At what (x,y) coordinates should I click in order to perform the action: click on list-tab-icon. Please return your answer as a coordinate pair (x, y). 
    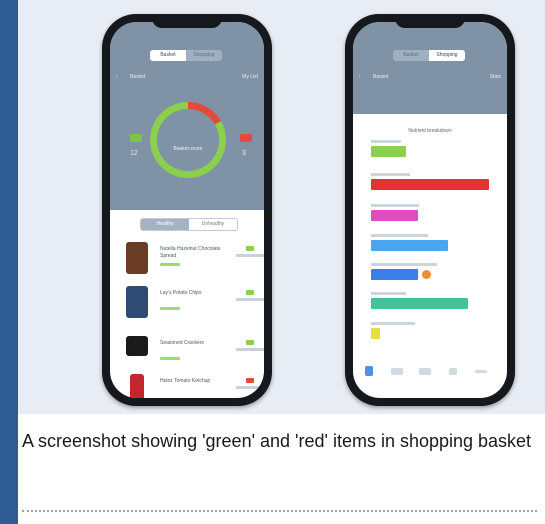
    Looking at the image, I should click on (397, 371).